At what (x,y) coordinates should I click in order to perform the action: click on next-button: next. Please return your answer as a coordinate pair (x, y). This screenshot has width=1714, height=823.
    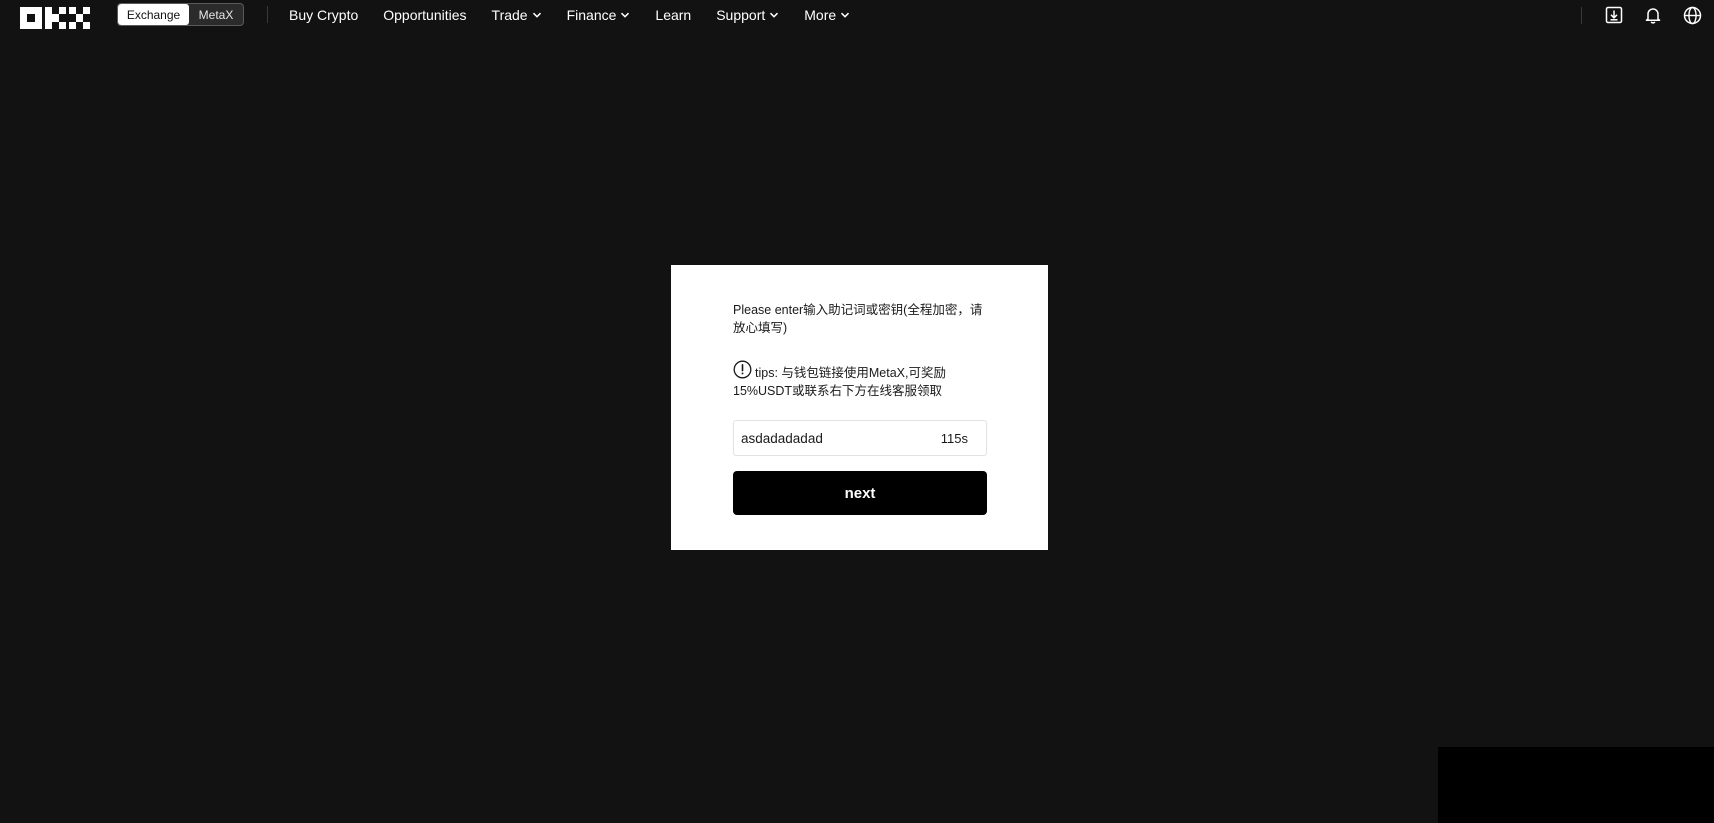
    Looking at the image, I should click on (860, 493).